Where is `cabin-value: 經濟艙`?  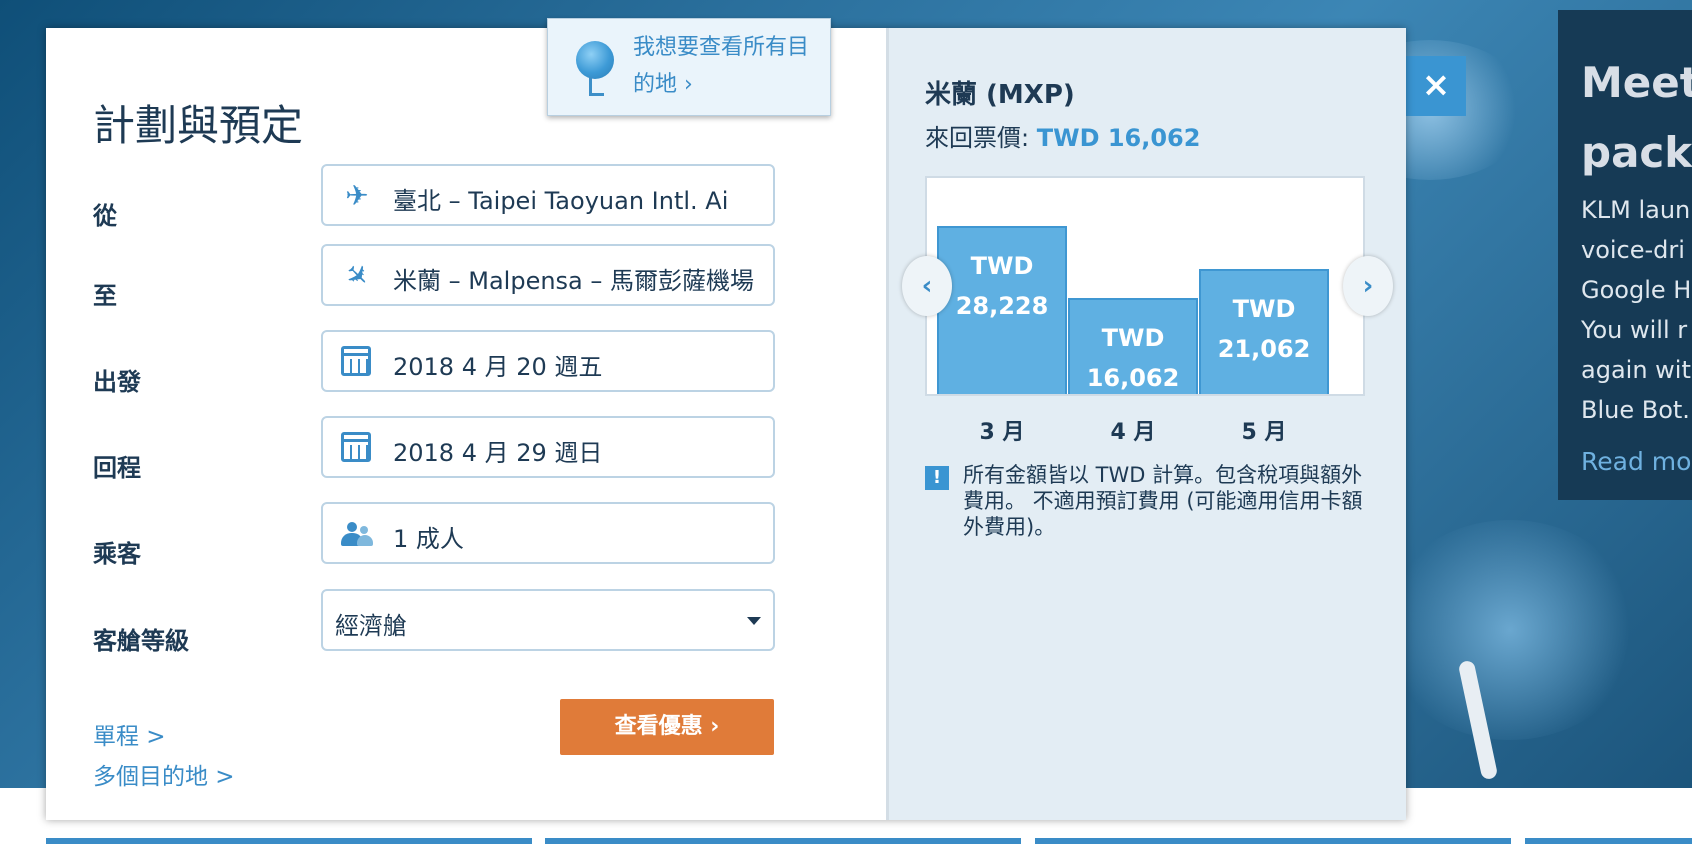 cabin-value: 經濟艙 is located at coordinates (371, 626).